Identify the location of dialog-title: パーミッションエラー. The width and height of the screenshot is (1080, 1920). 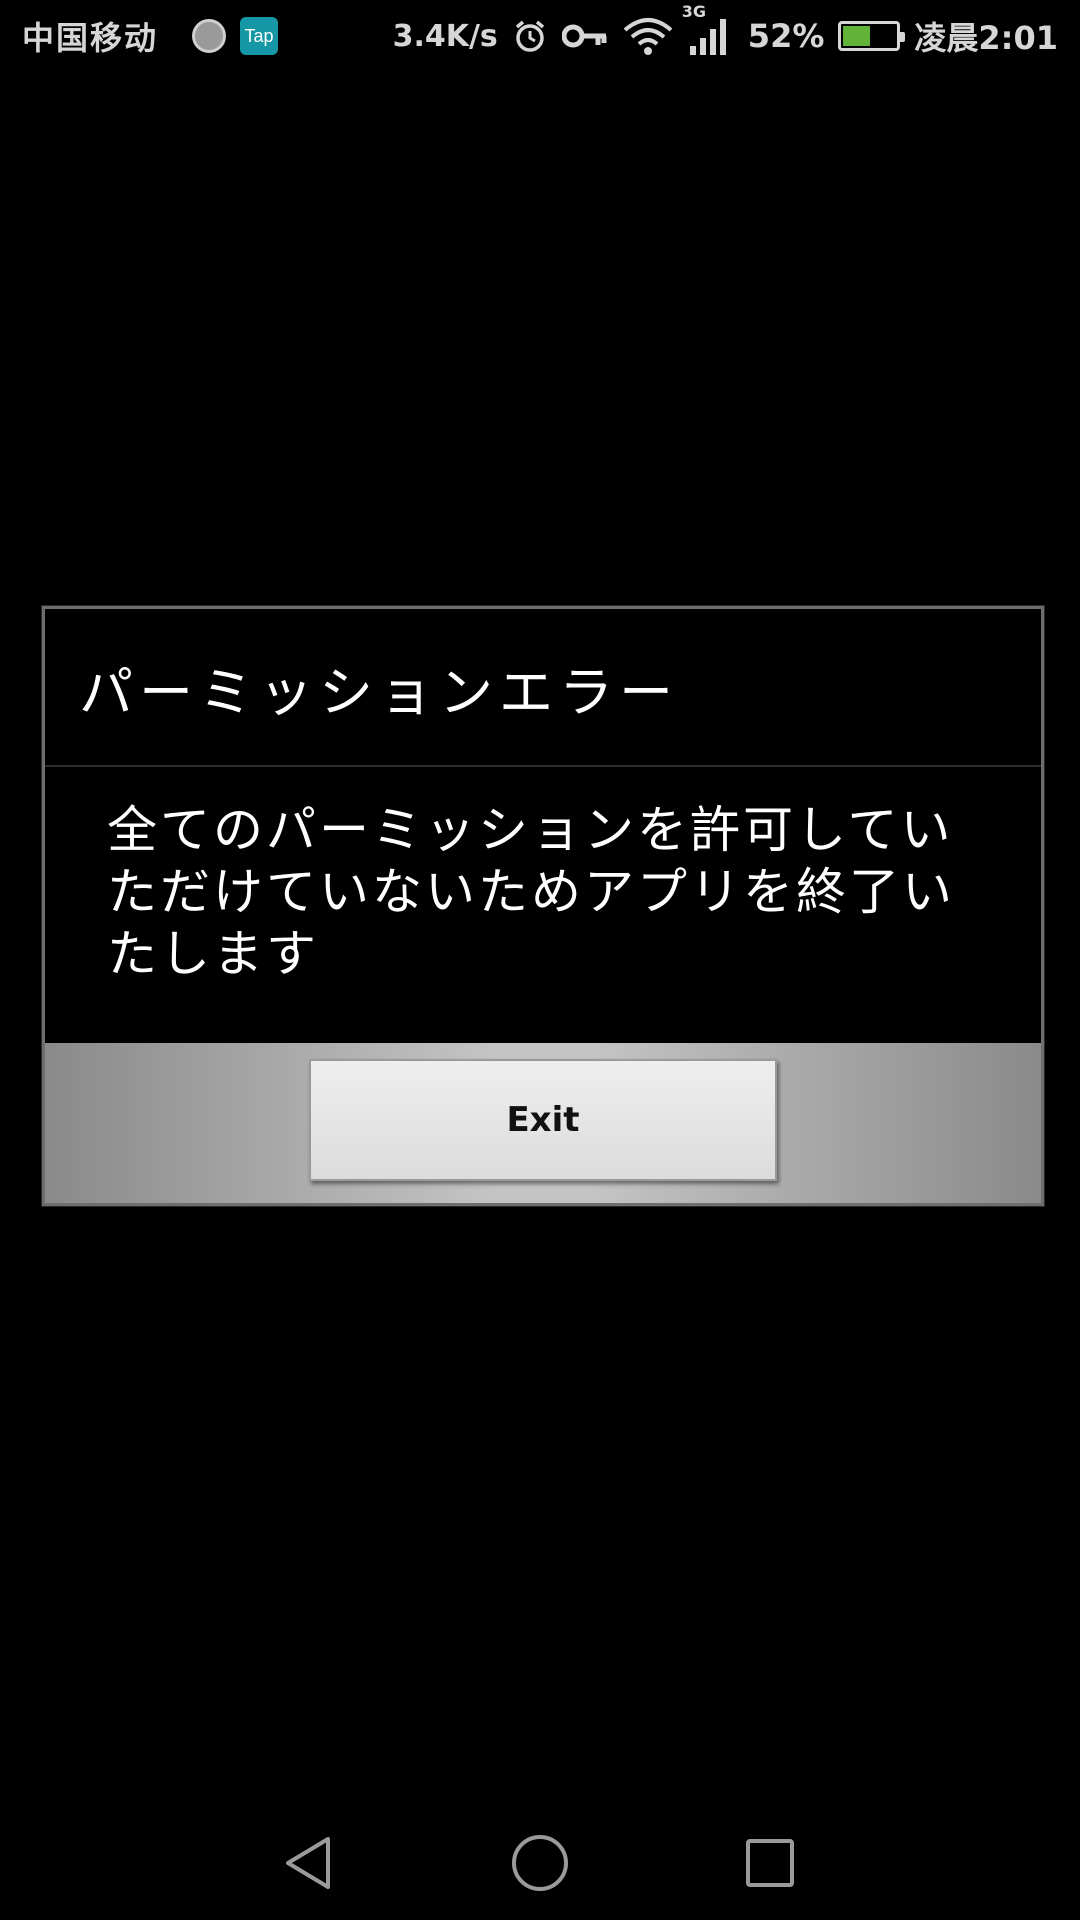
(379, 692).